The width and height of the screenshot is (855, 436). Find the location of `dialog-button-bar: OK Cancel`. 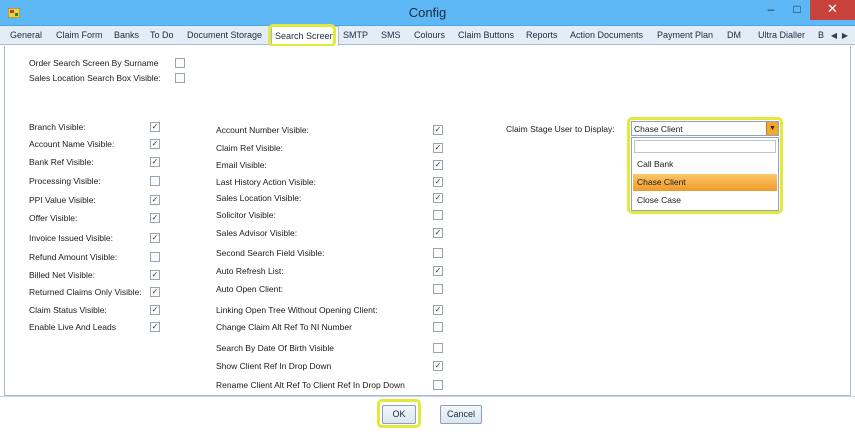

dialog-button-bar: OK Cancel is located at coordinates (427, 416).